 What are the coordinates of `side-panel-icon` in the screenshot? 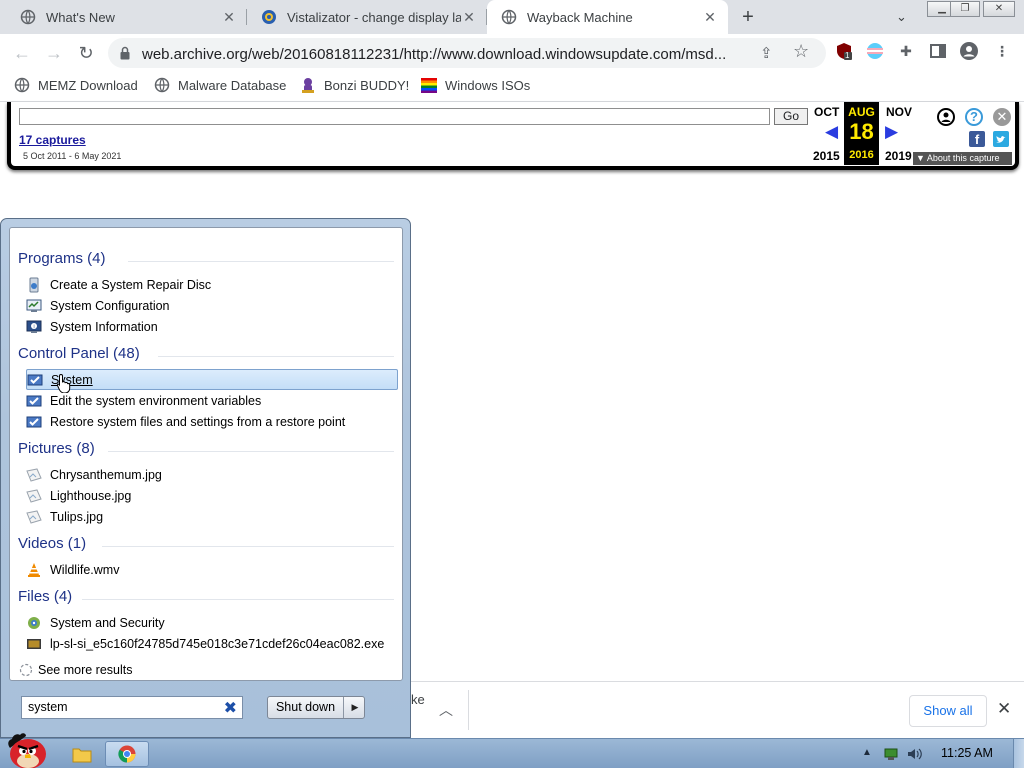 It's located at (938, 51).